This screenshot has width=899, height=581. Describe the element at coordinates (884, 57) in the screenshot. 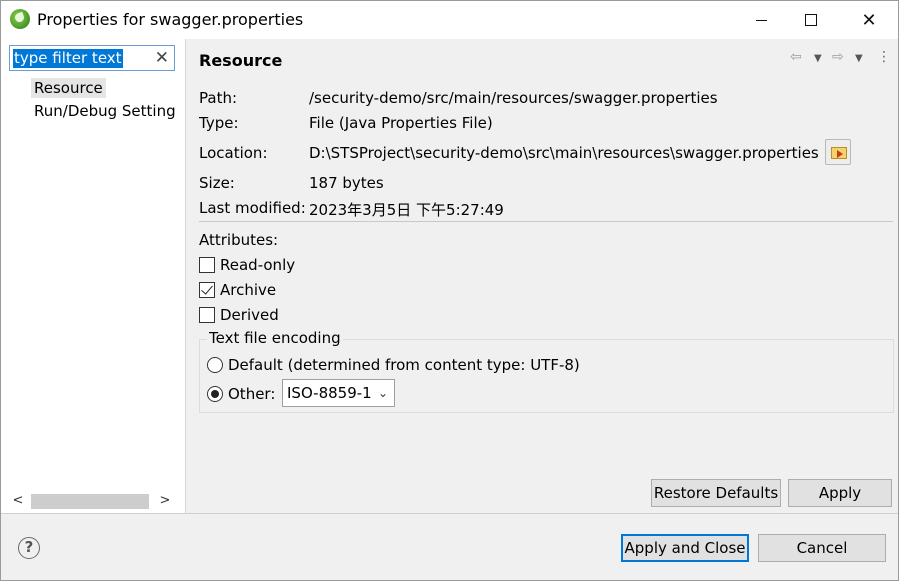

I see `view-menu-icon: ⋮` at that location.